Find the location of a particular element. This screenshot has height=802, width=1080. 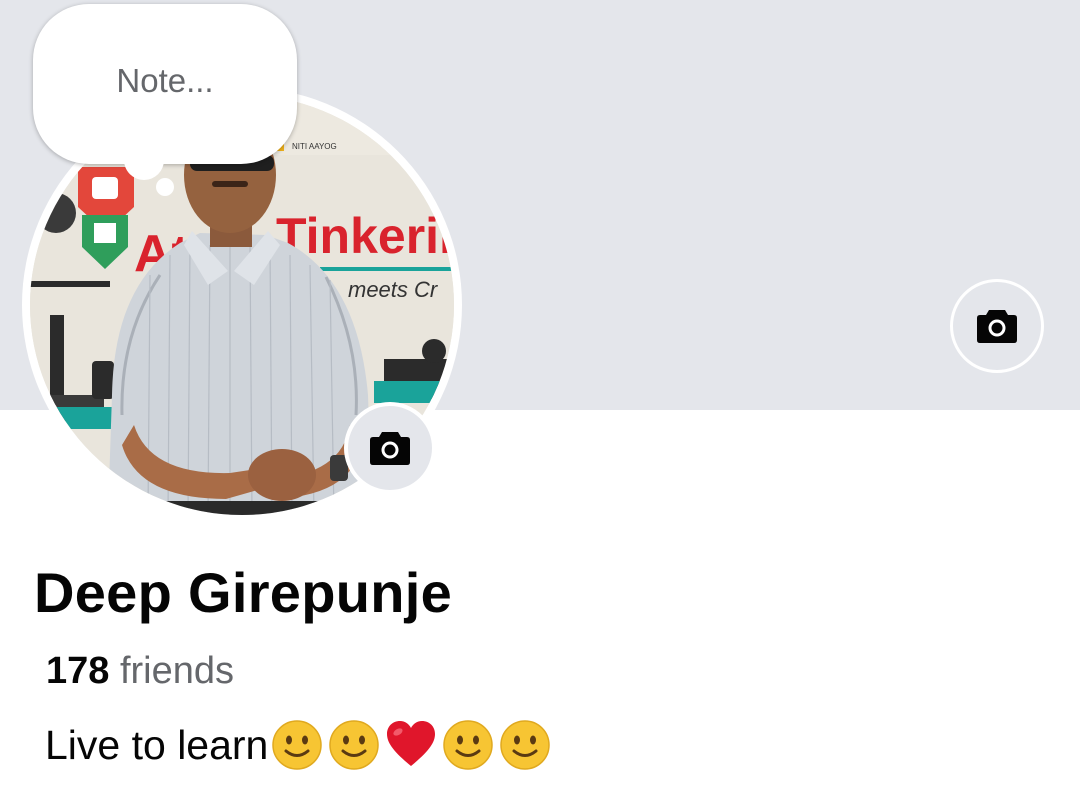

edit-profile-picture-button is located at coordinates (390, 448).